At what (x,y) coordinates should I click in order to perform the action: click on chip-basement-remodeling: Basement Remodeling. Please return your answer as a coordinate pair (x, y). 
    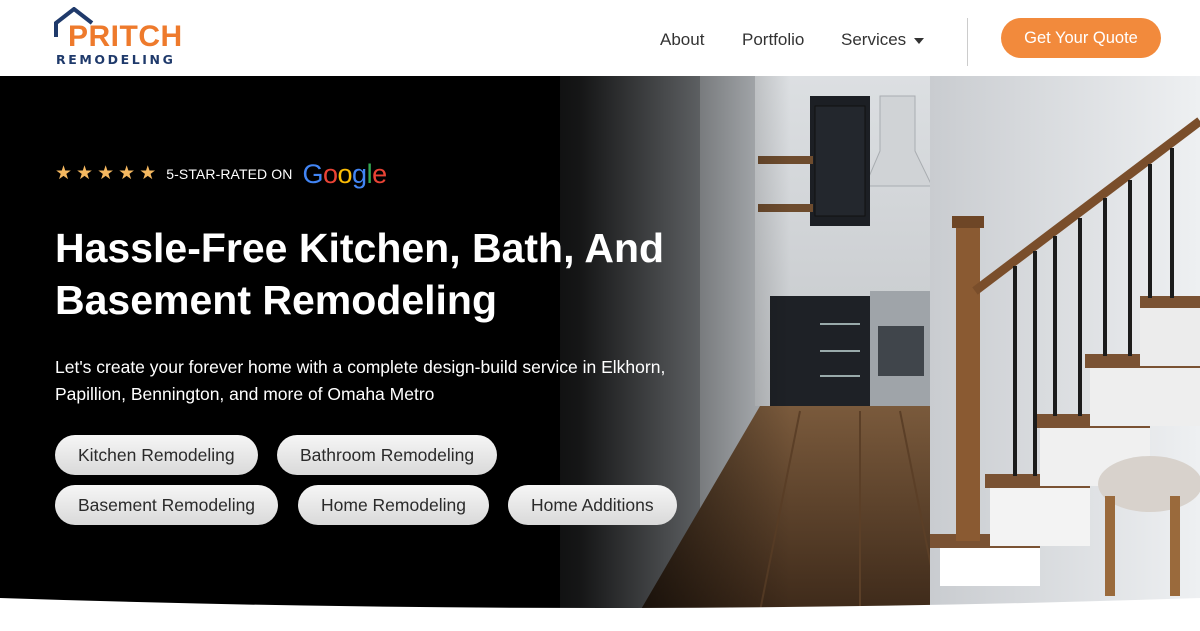
    Looking at the image, I should click on (167, 505).